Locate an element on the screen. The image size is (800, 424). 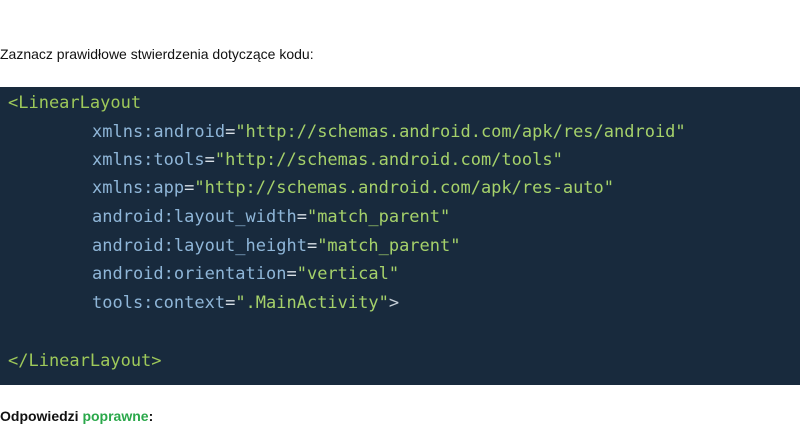
attr-name: xmlns:tools is located at coordinates (148, 160).